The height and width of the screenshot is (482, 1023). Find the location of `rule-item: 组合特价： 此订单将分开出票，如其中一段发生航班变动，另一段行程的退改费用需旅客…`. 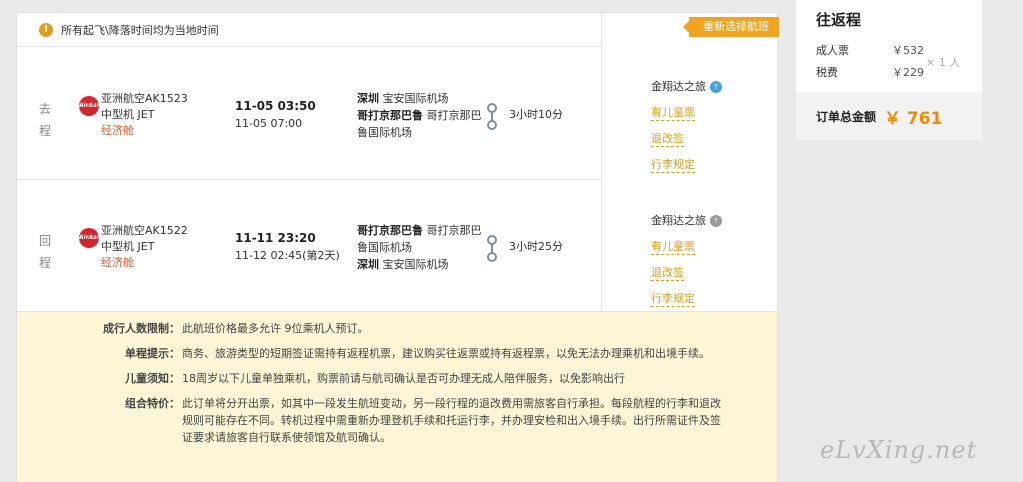

rule-item: 组合特价： 此订单将分开出票，如其中一段发生航班变动，另一段行程的退改费用需旅客… is located at coordinates (423, 420).